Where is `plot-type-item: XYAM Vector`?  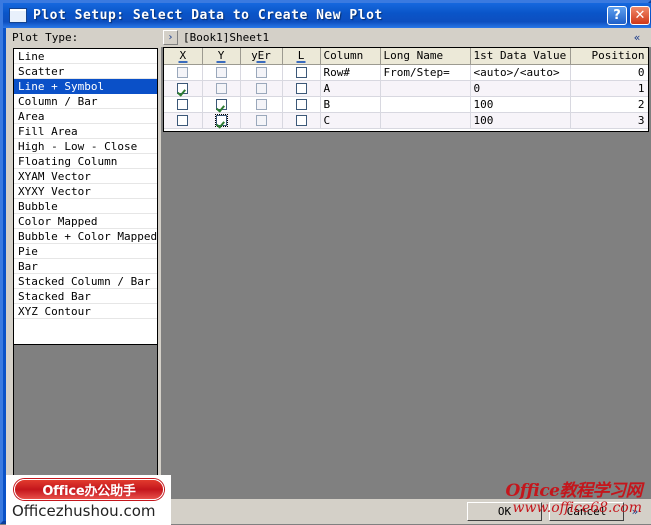
plot-type-item: XYAM Vector is located at coordinates (85, 176).